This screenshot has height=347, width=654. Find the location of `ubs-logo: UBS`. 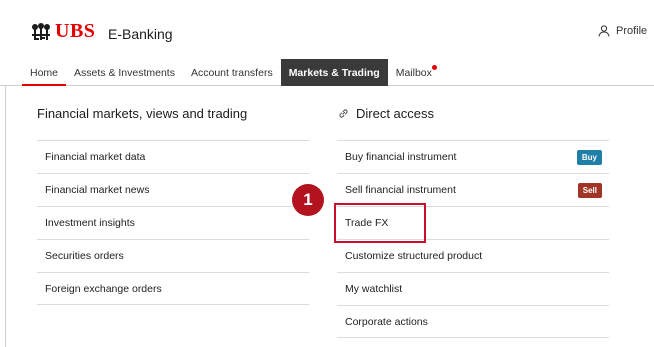

ubs-logo: UBS is located at coordinates (62, 31).